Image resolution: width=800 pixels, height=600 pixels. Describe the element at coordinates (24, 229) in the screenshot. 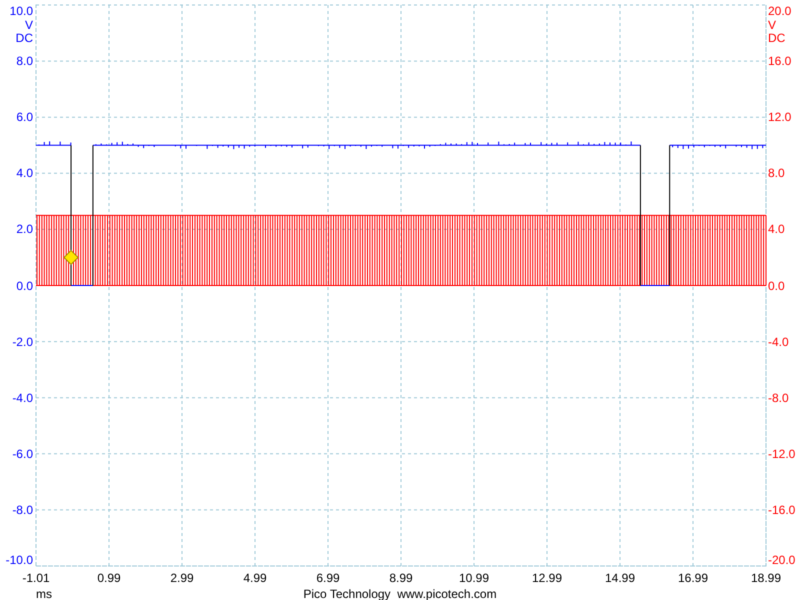

I see `axis-tick-label: 2.0` at that location.